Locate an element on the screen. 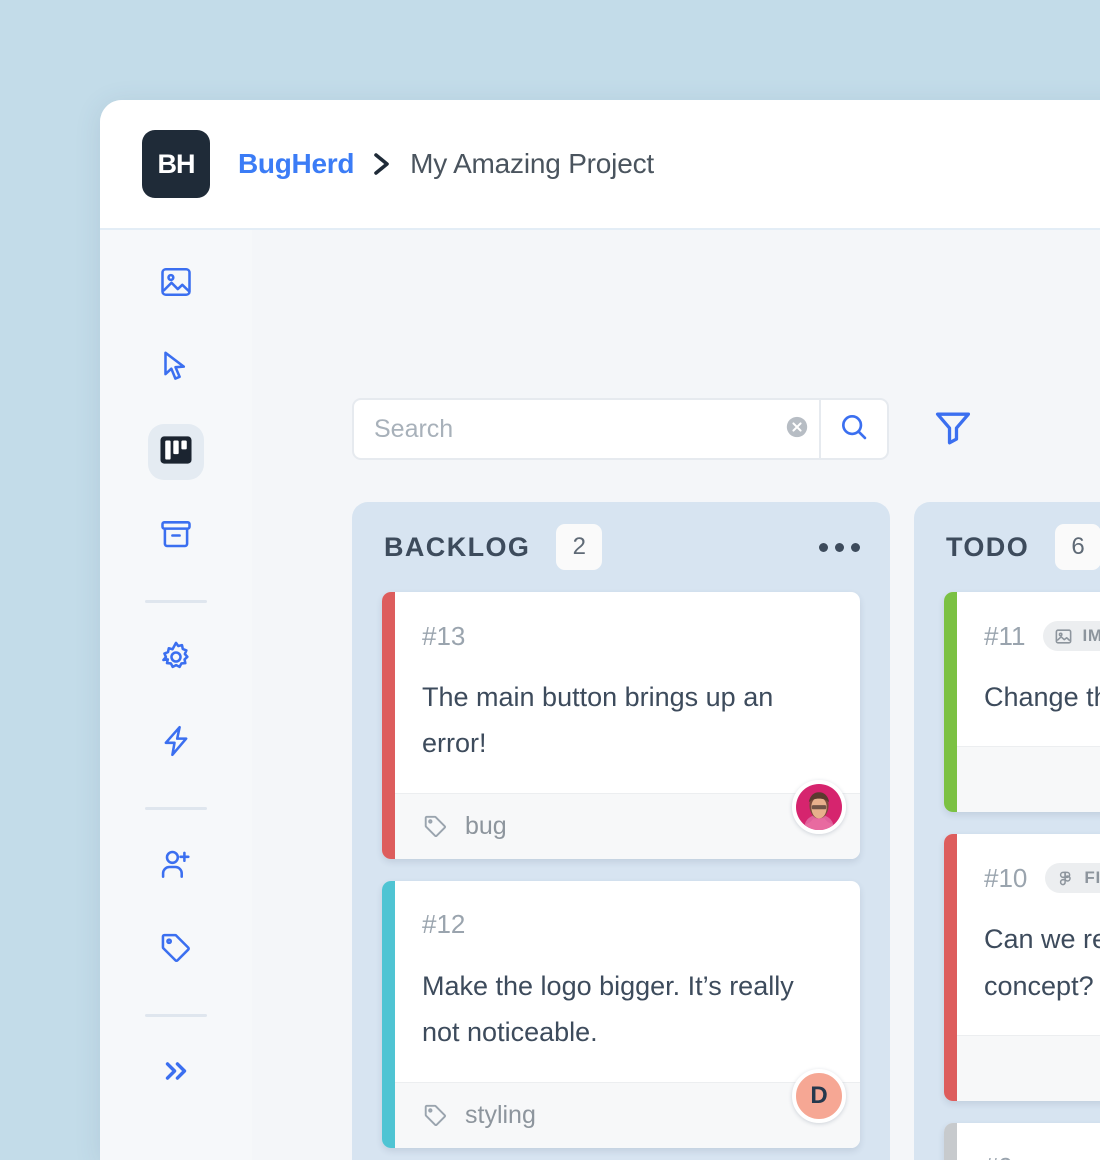 Image resolution: width=1100 pixels, height=1160 pixels. breadcrumb-project: My Amazing Project is located at coordinates (532, 164).